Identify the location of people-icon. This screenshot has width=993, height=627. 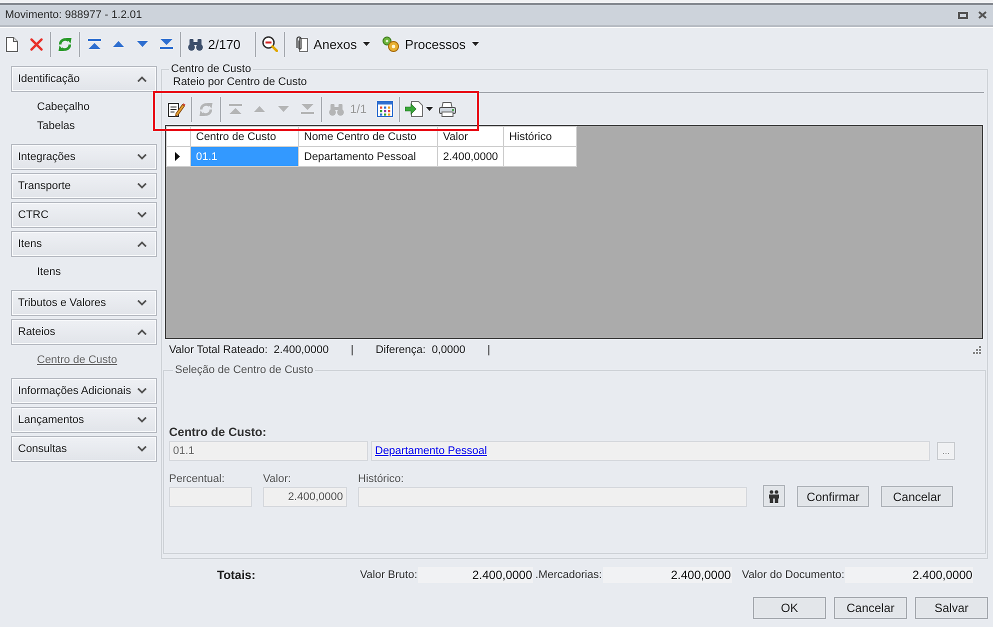
(774, 496).